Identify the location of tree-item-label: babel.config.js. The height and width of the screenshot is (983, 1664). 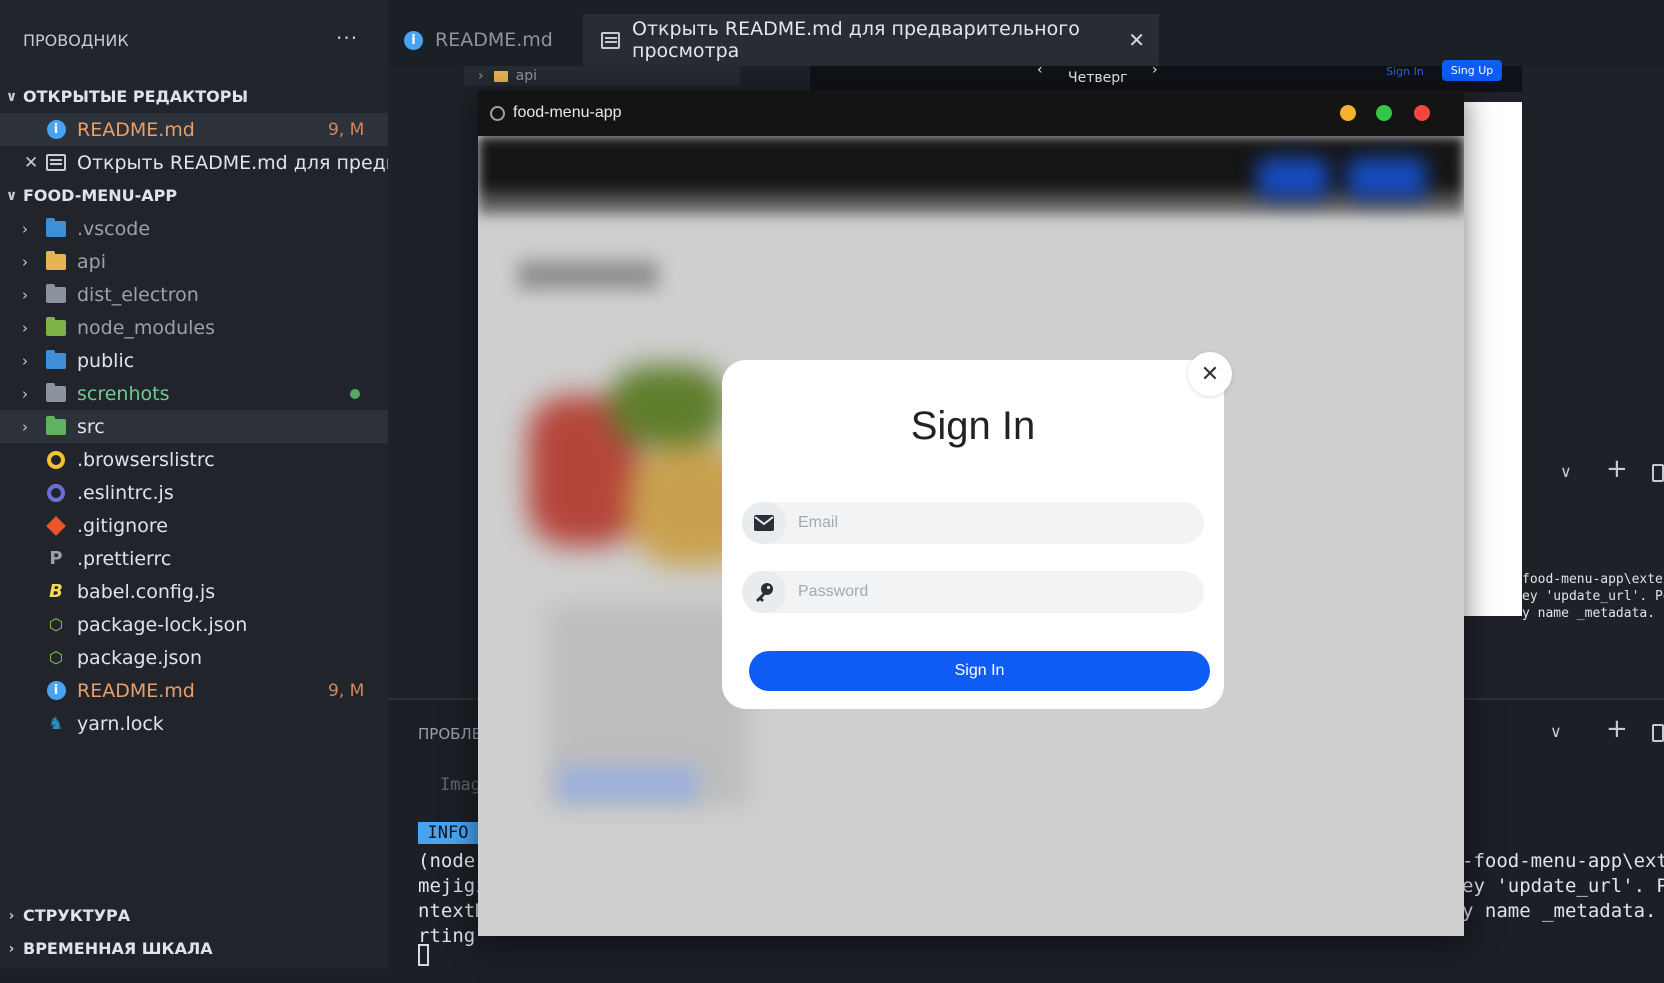
(146, 591).